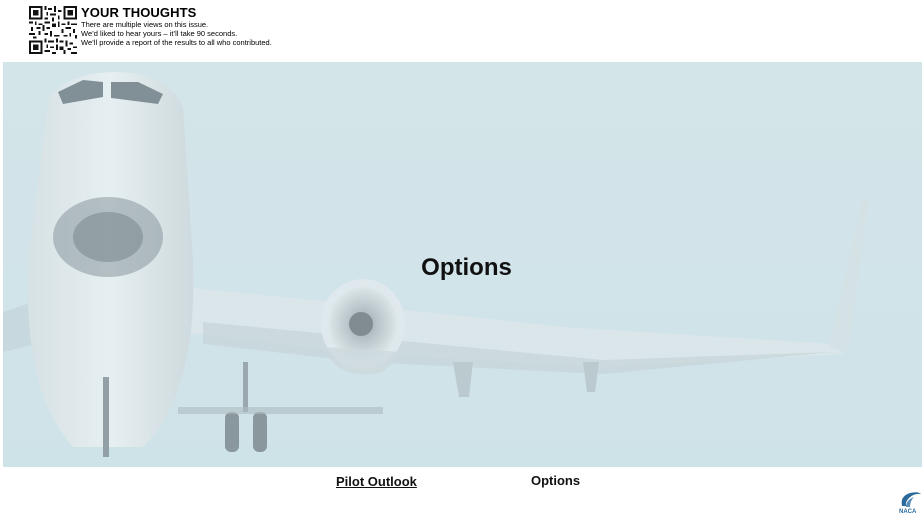  I want to click on header-title: YOUR THOUGHTS, so click(139, 12).